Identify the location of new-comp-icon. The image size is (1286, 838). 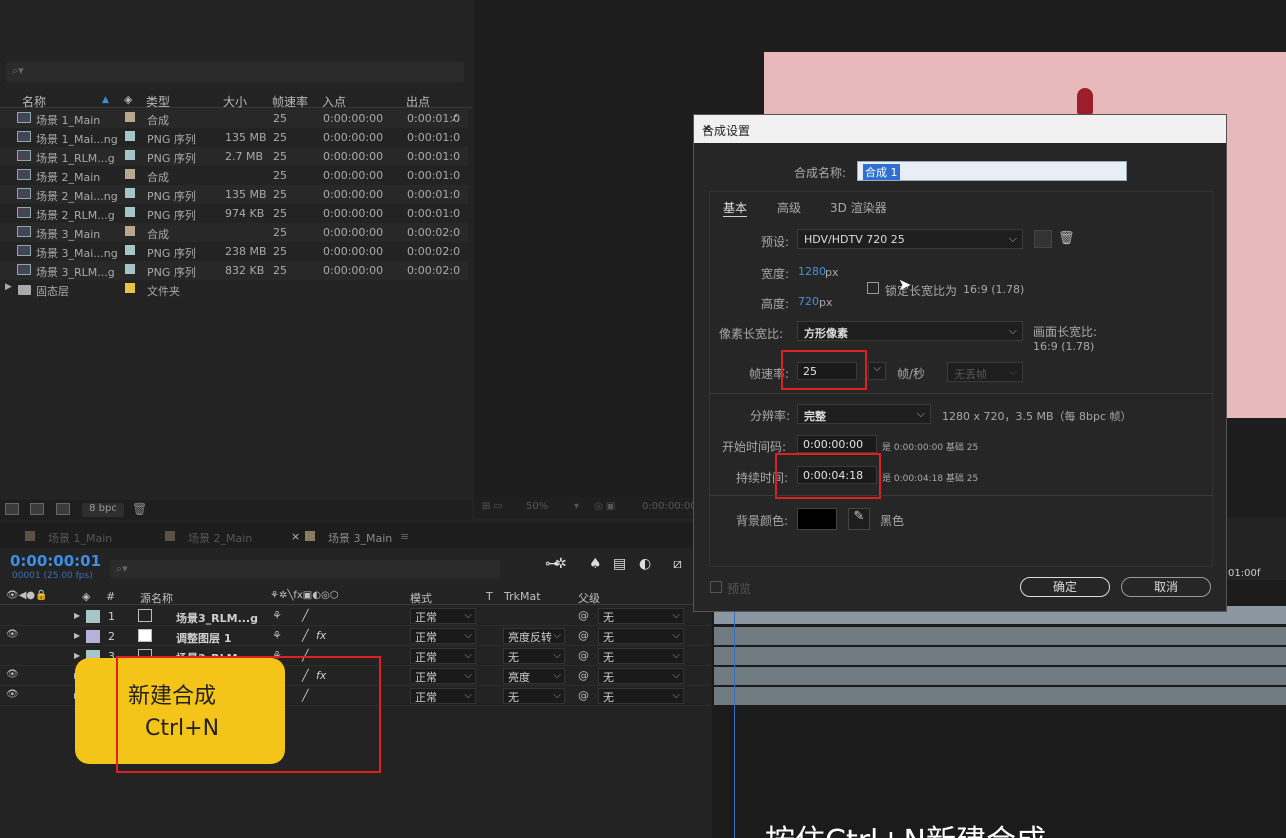
(63, 509).